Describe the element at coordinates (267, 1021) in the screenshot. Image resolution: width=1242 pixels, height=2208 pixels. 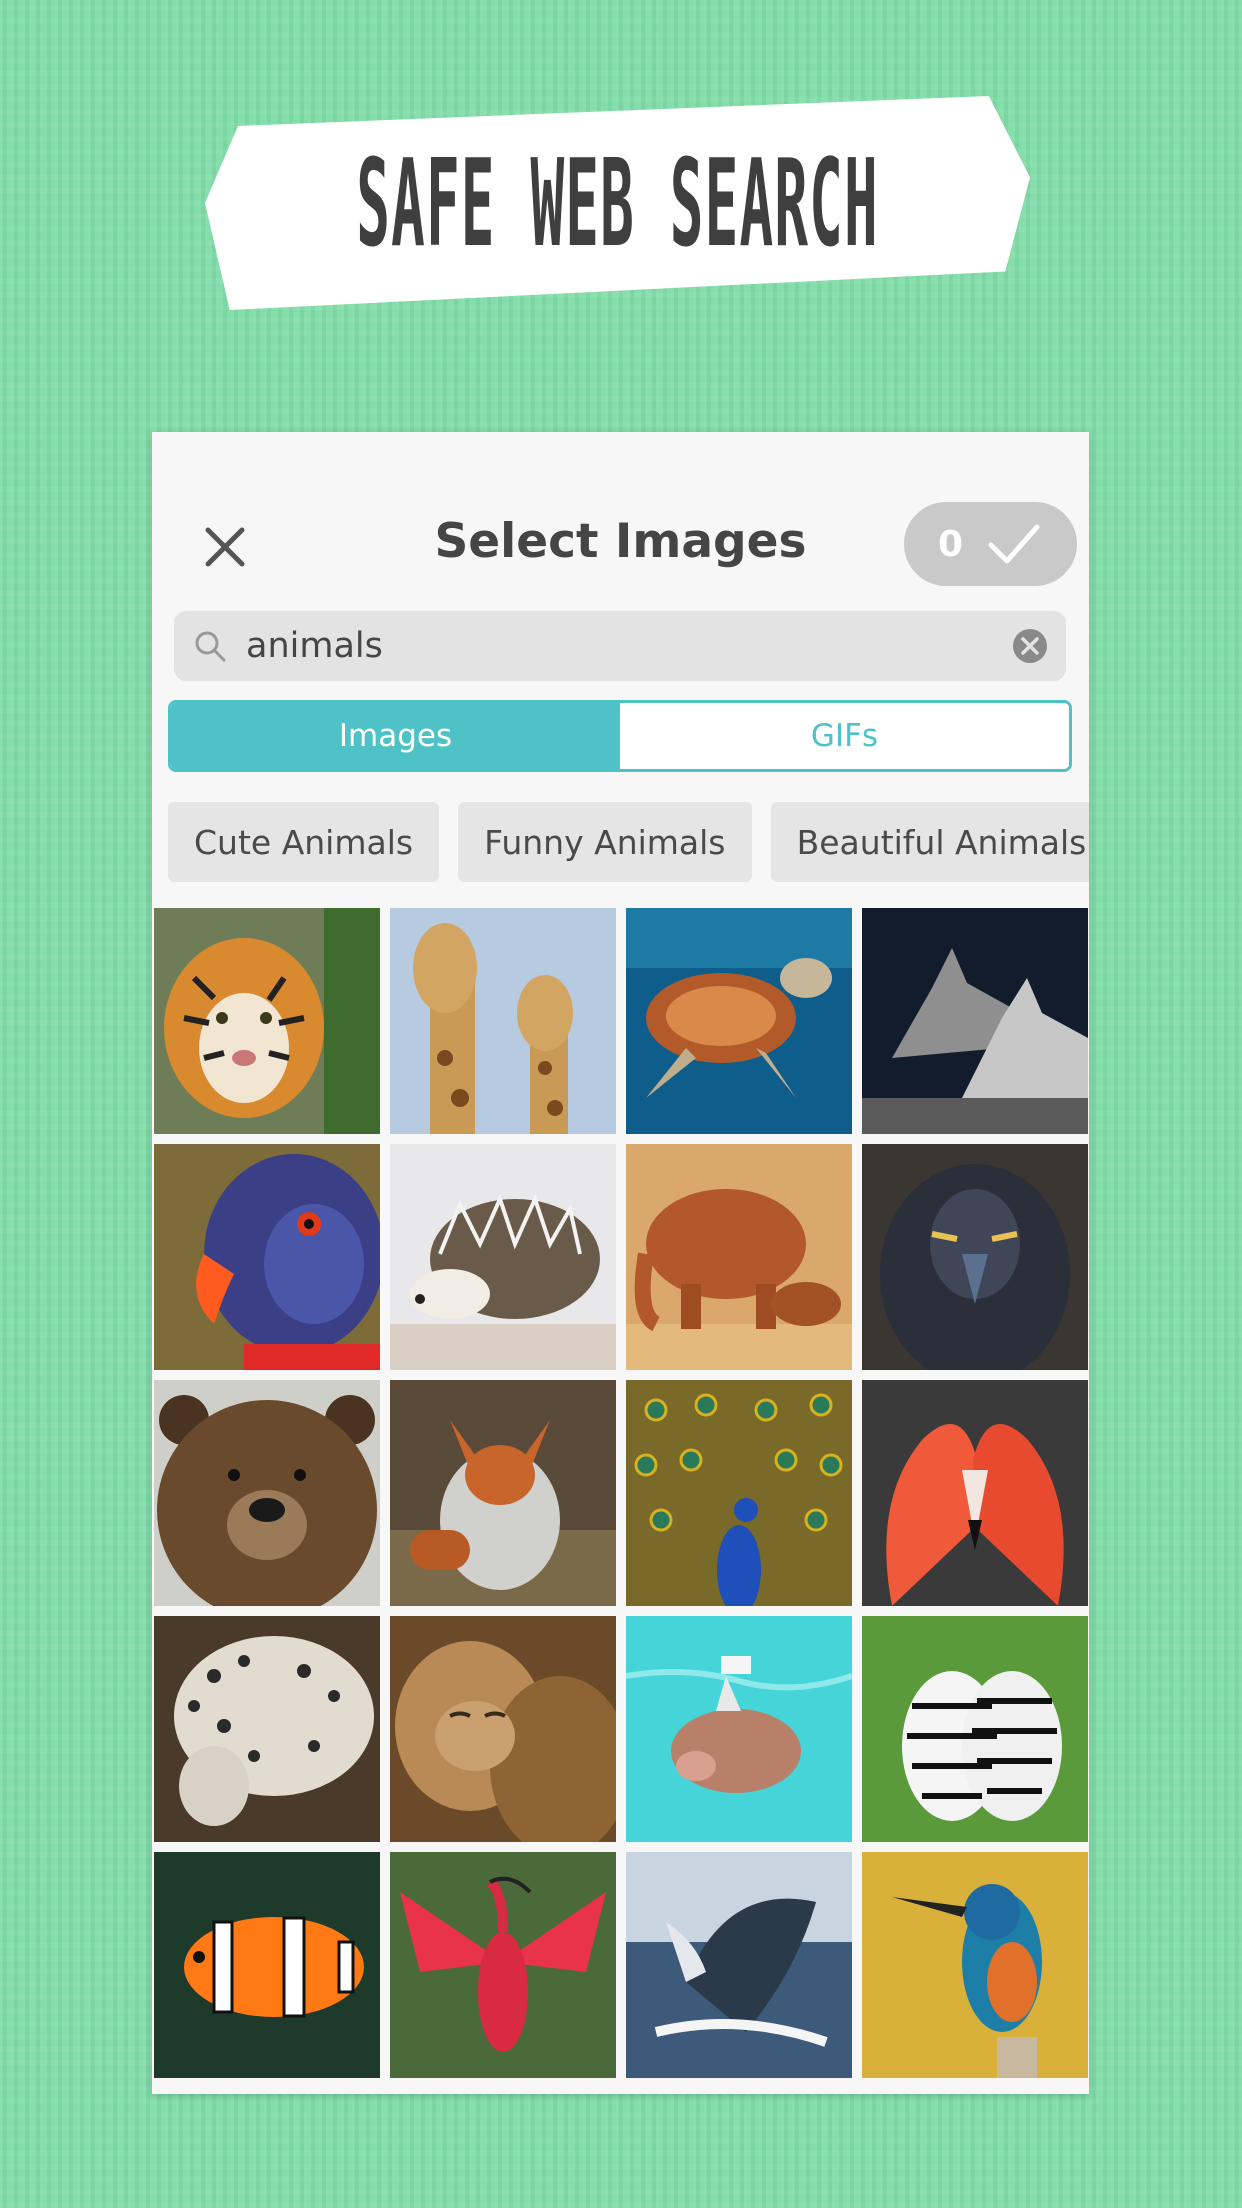
I see `image-tiger` at that location.